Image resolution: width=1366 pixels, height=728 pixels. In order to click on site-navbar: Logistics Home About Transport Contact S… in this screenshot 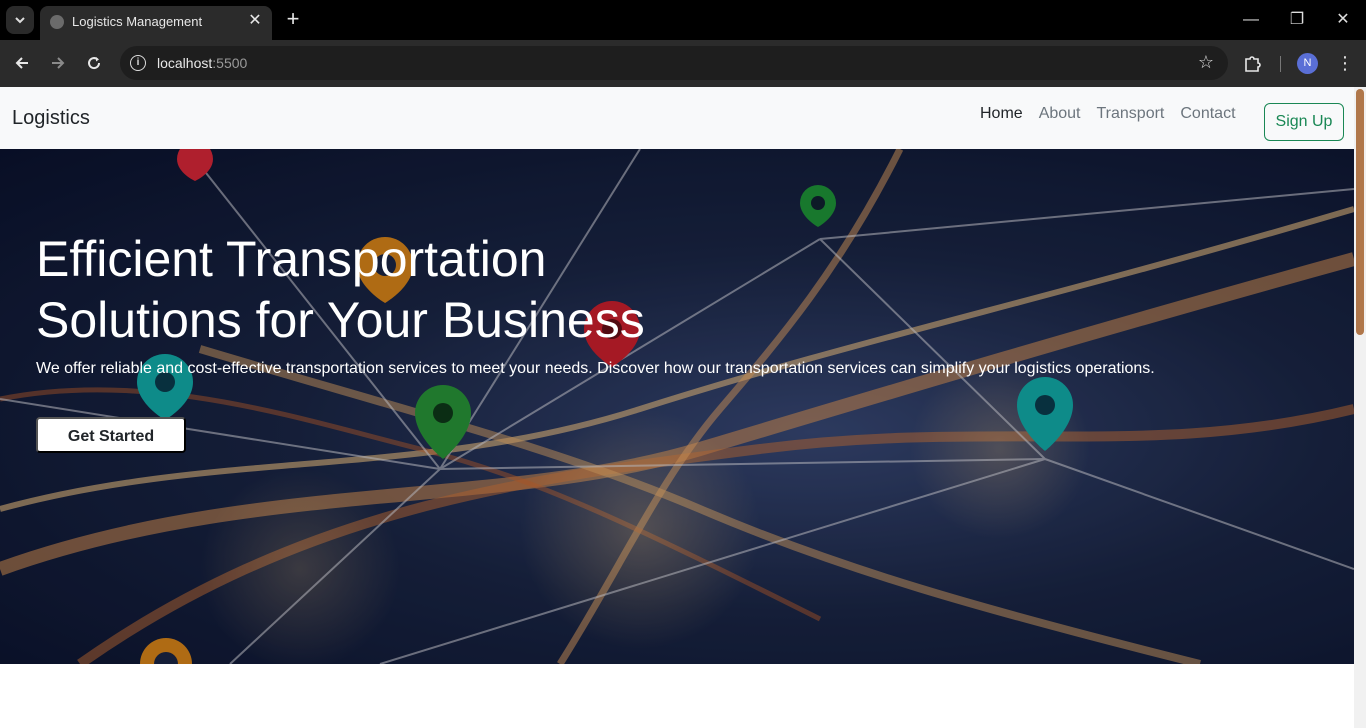, I will do `click(677, 118)`.